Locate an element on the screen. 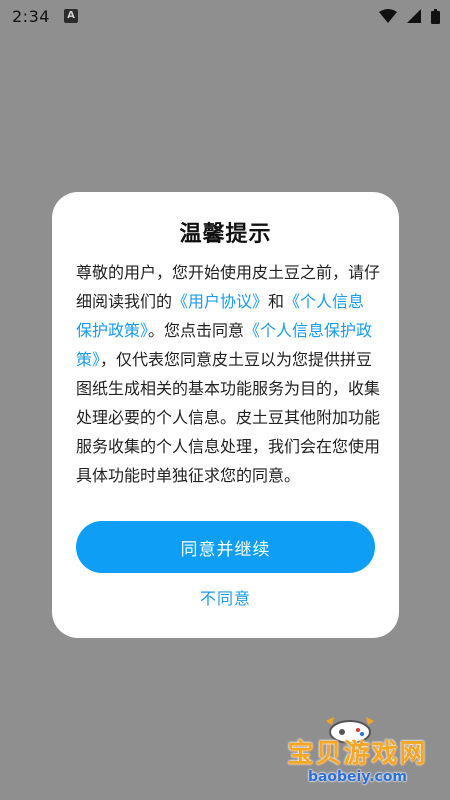 The height and width of the screenshot is (800, 450). status-time: 2:34 is located at coordinates (31, 16).